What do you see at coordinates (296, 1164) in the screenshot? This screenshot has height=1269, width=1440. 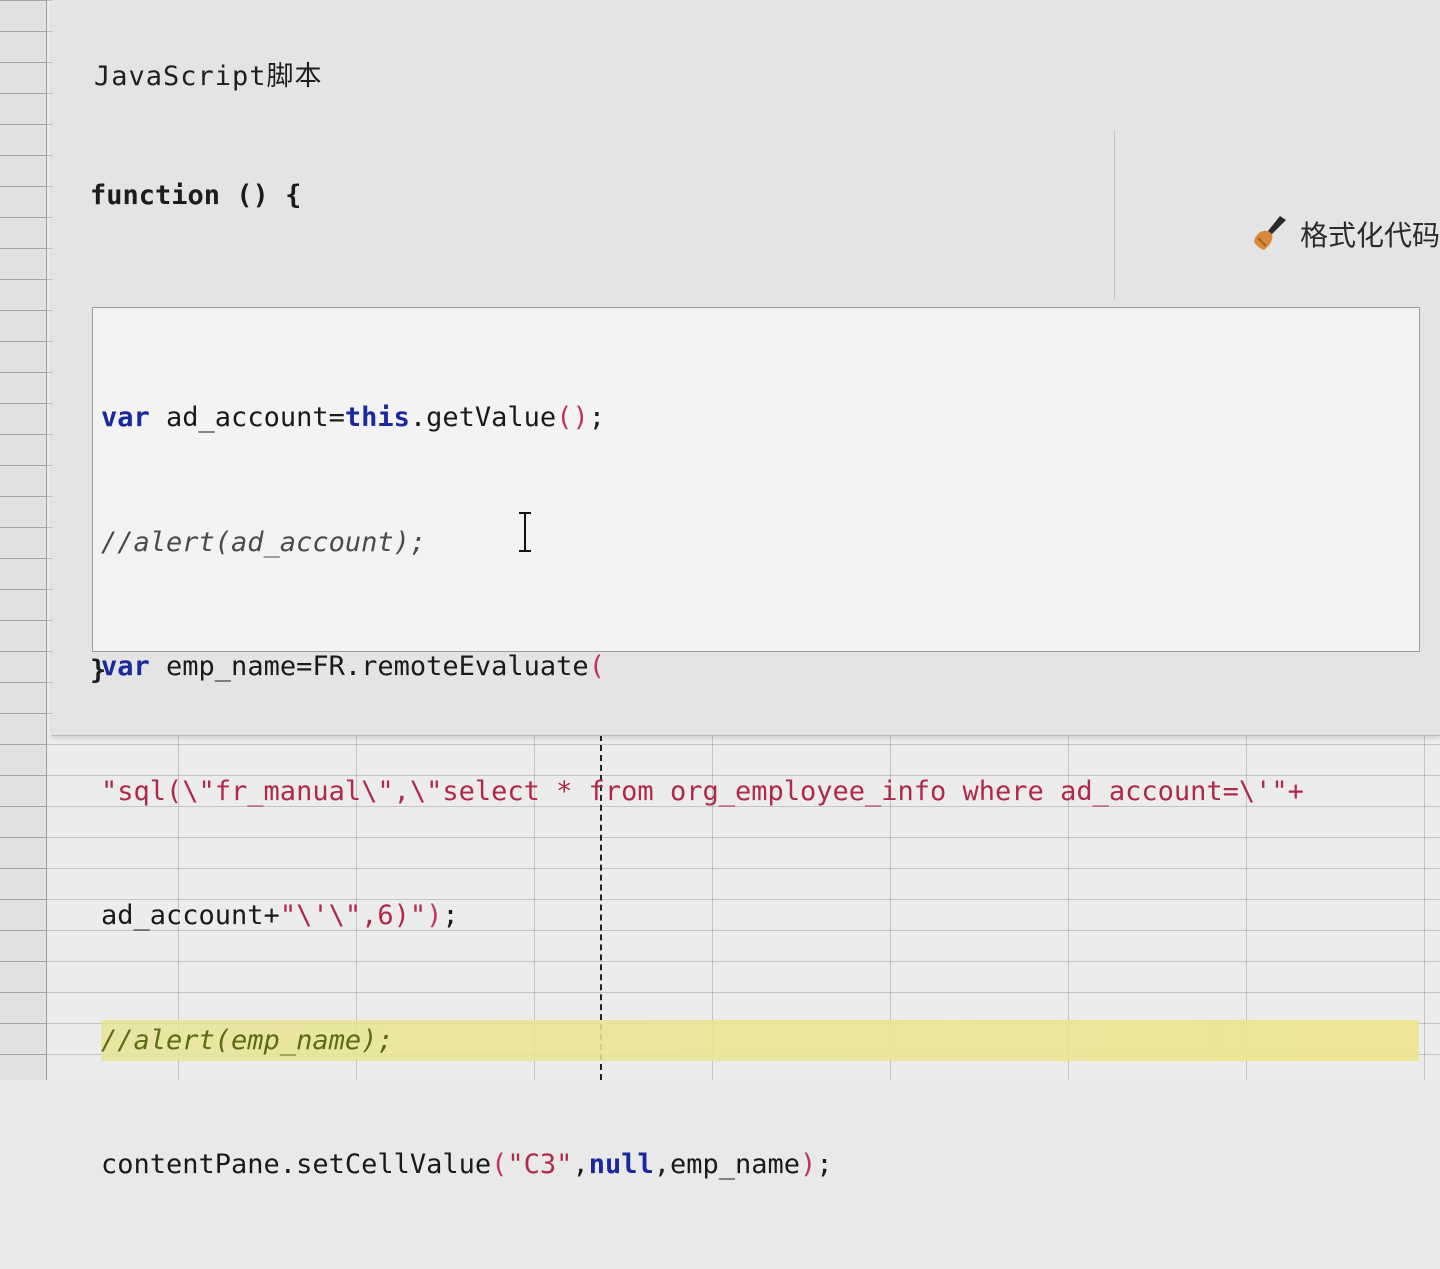 I see `code-text: contentPane.setCellValue` at bounding box center [296, 1164].